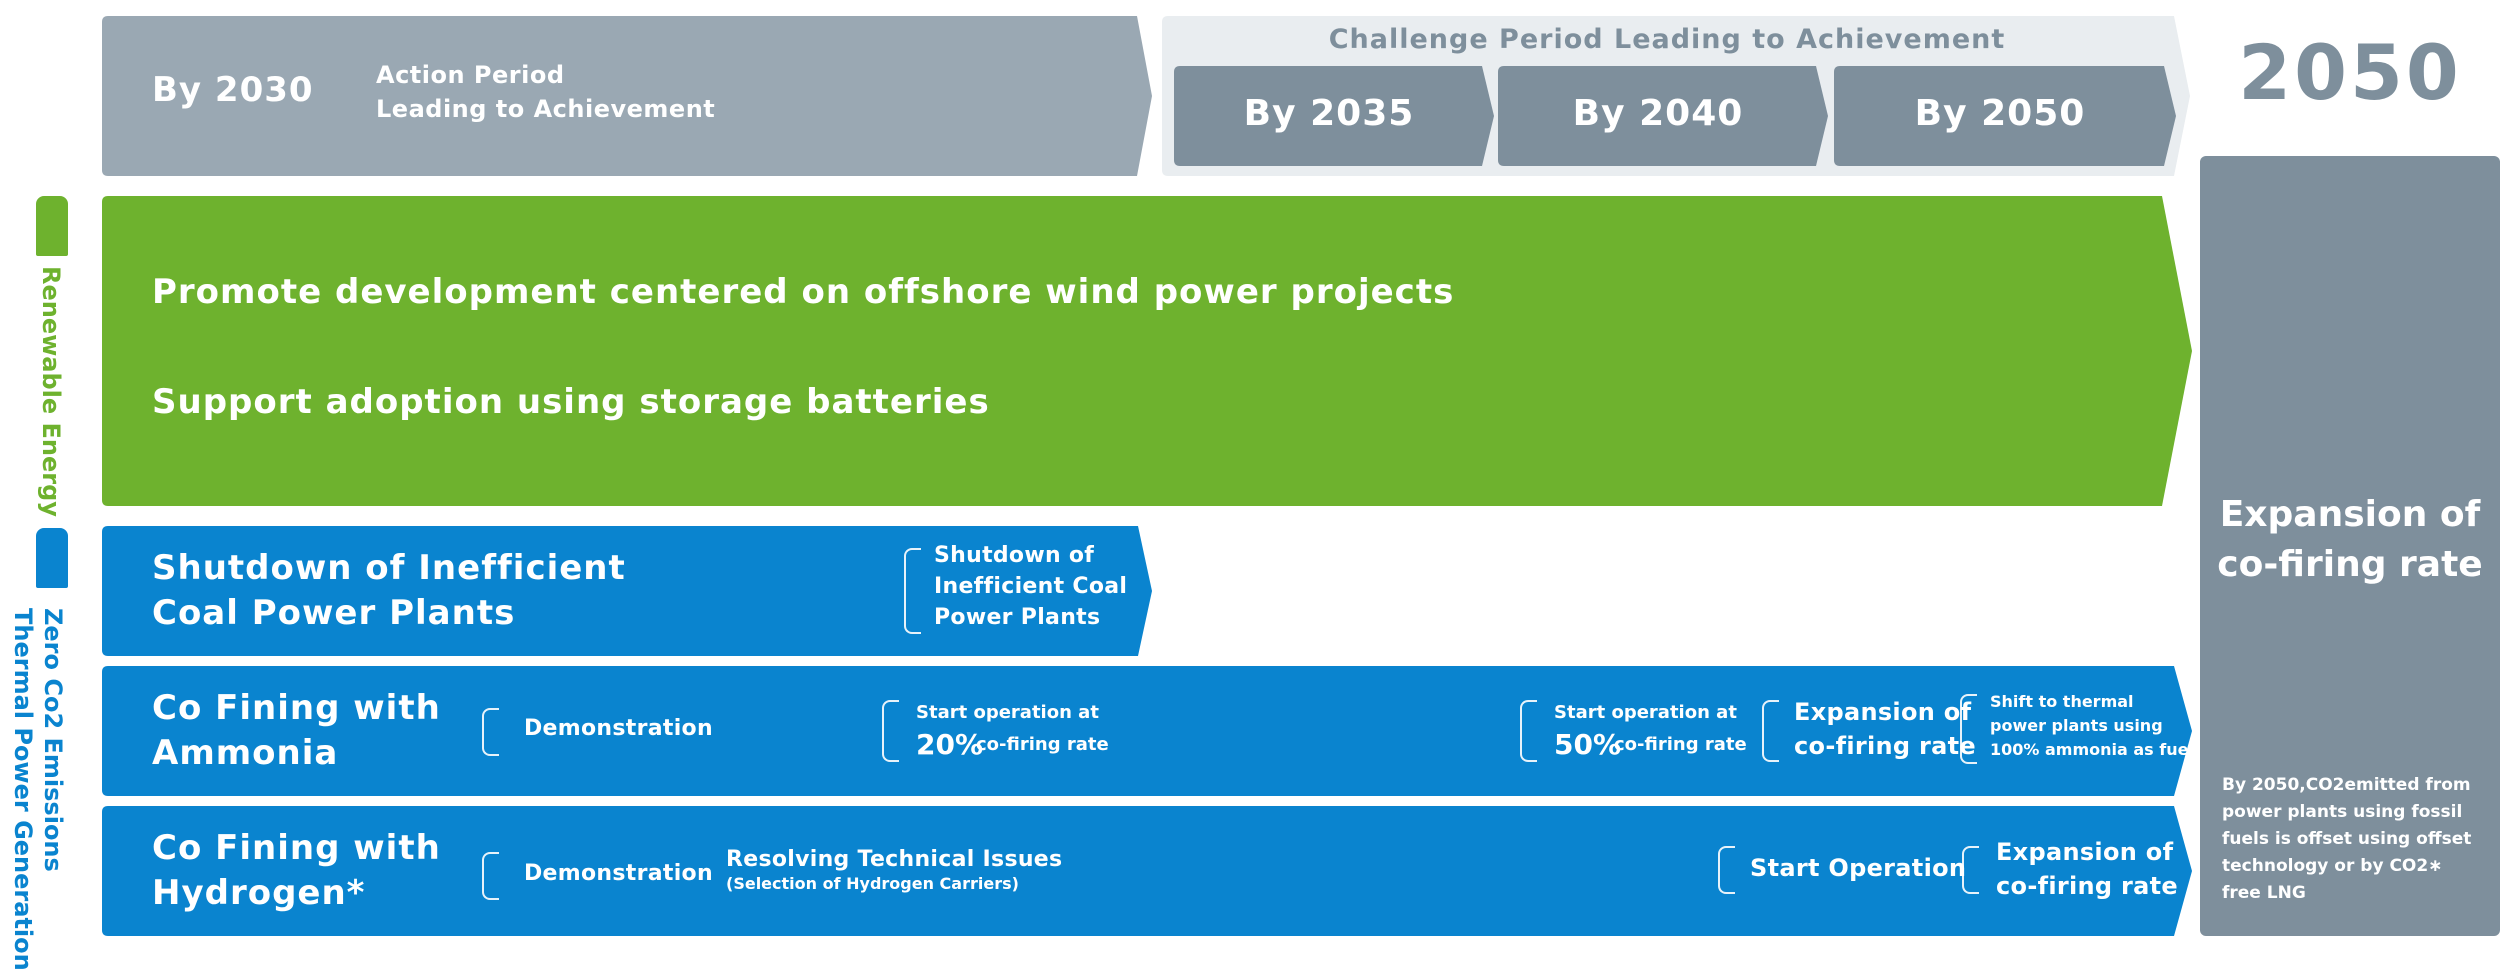  I want to click on ammonia-shift-bracket, so click(1968, 729).